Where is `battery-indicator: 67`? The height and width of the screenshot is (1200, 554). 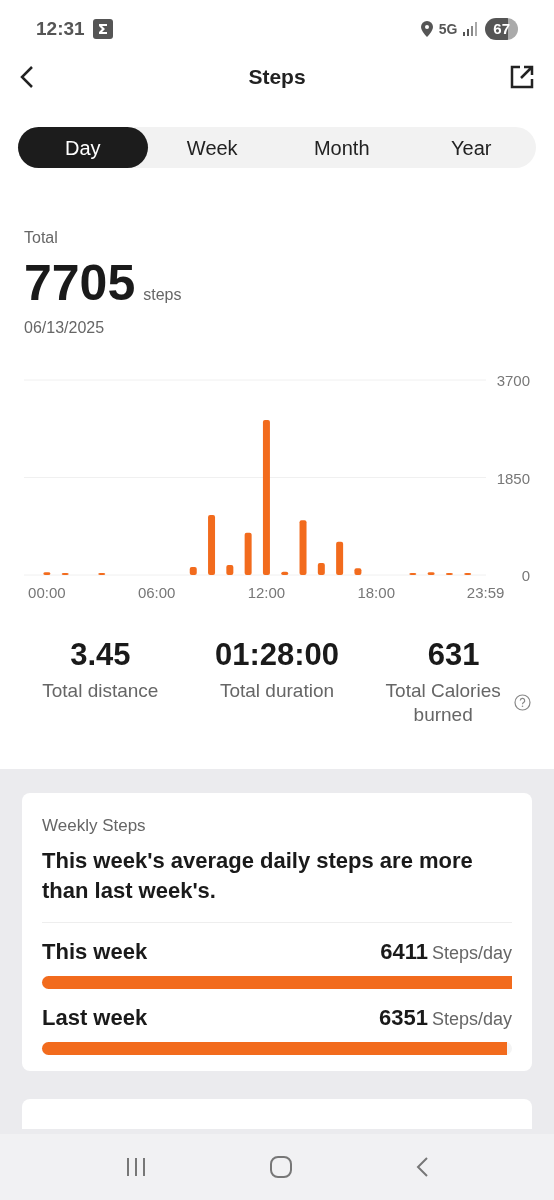
battery-indicator: 67 is located at coordinates (501, 29).